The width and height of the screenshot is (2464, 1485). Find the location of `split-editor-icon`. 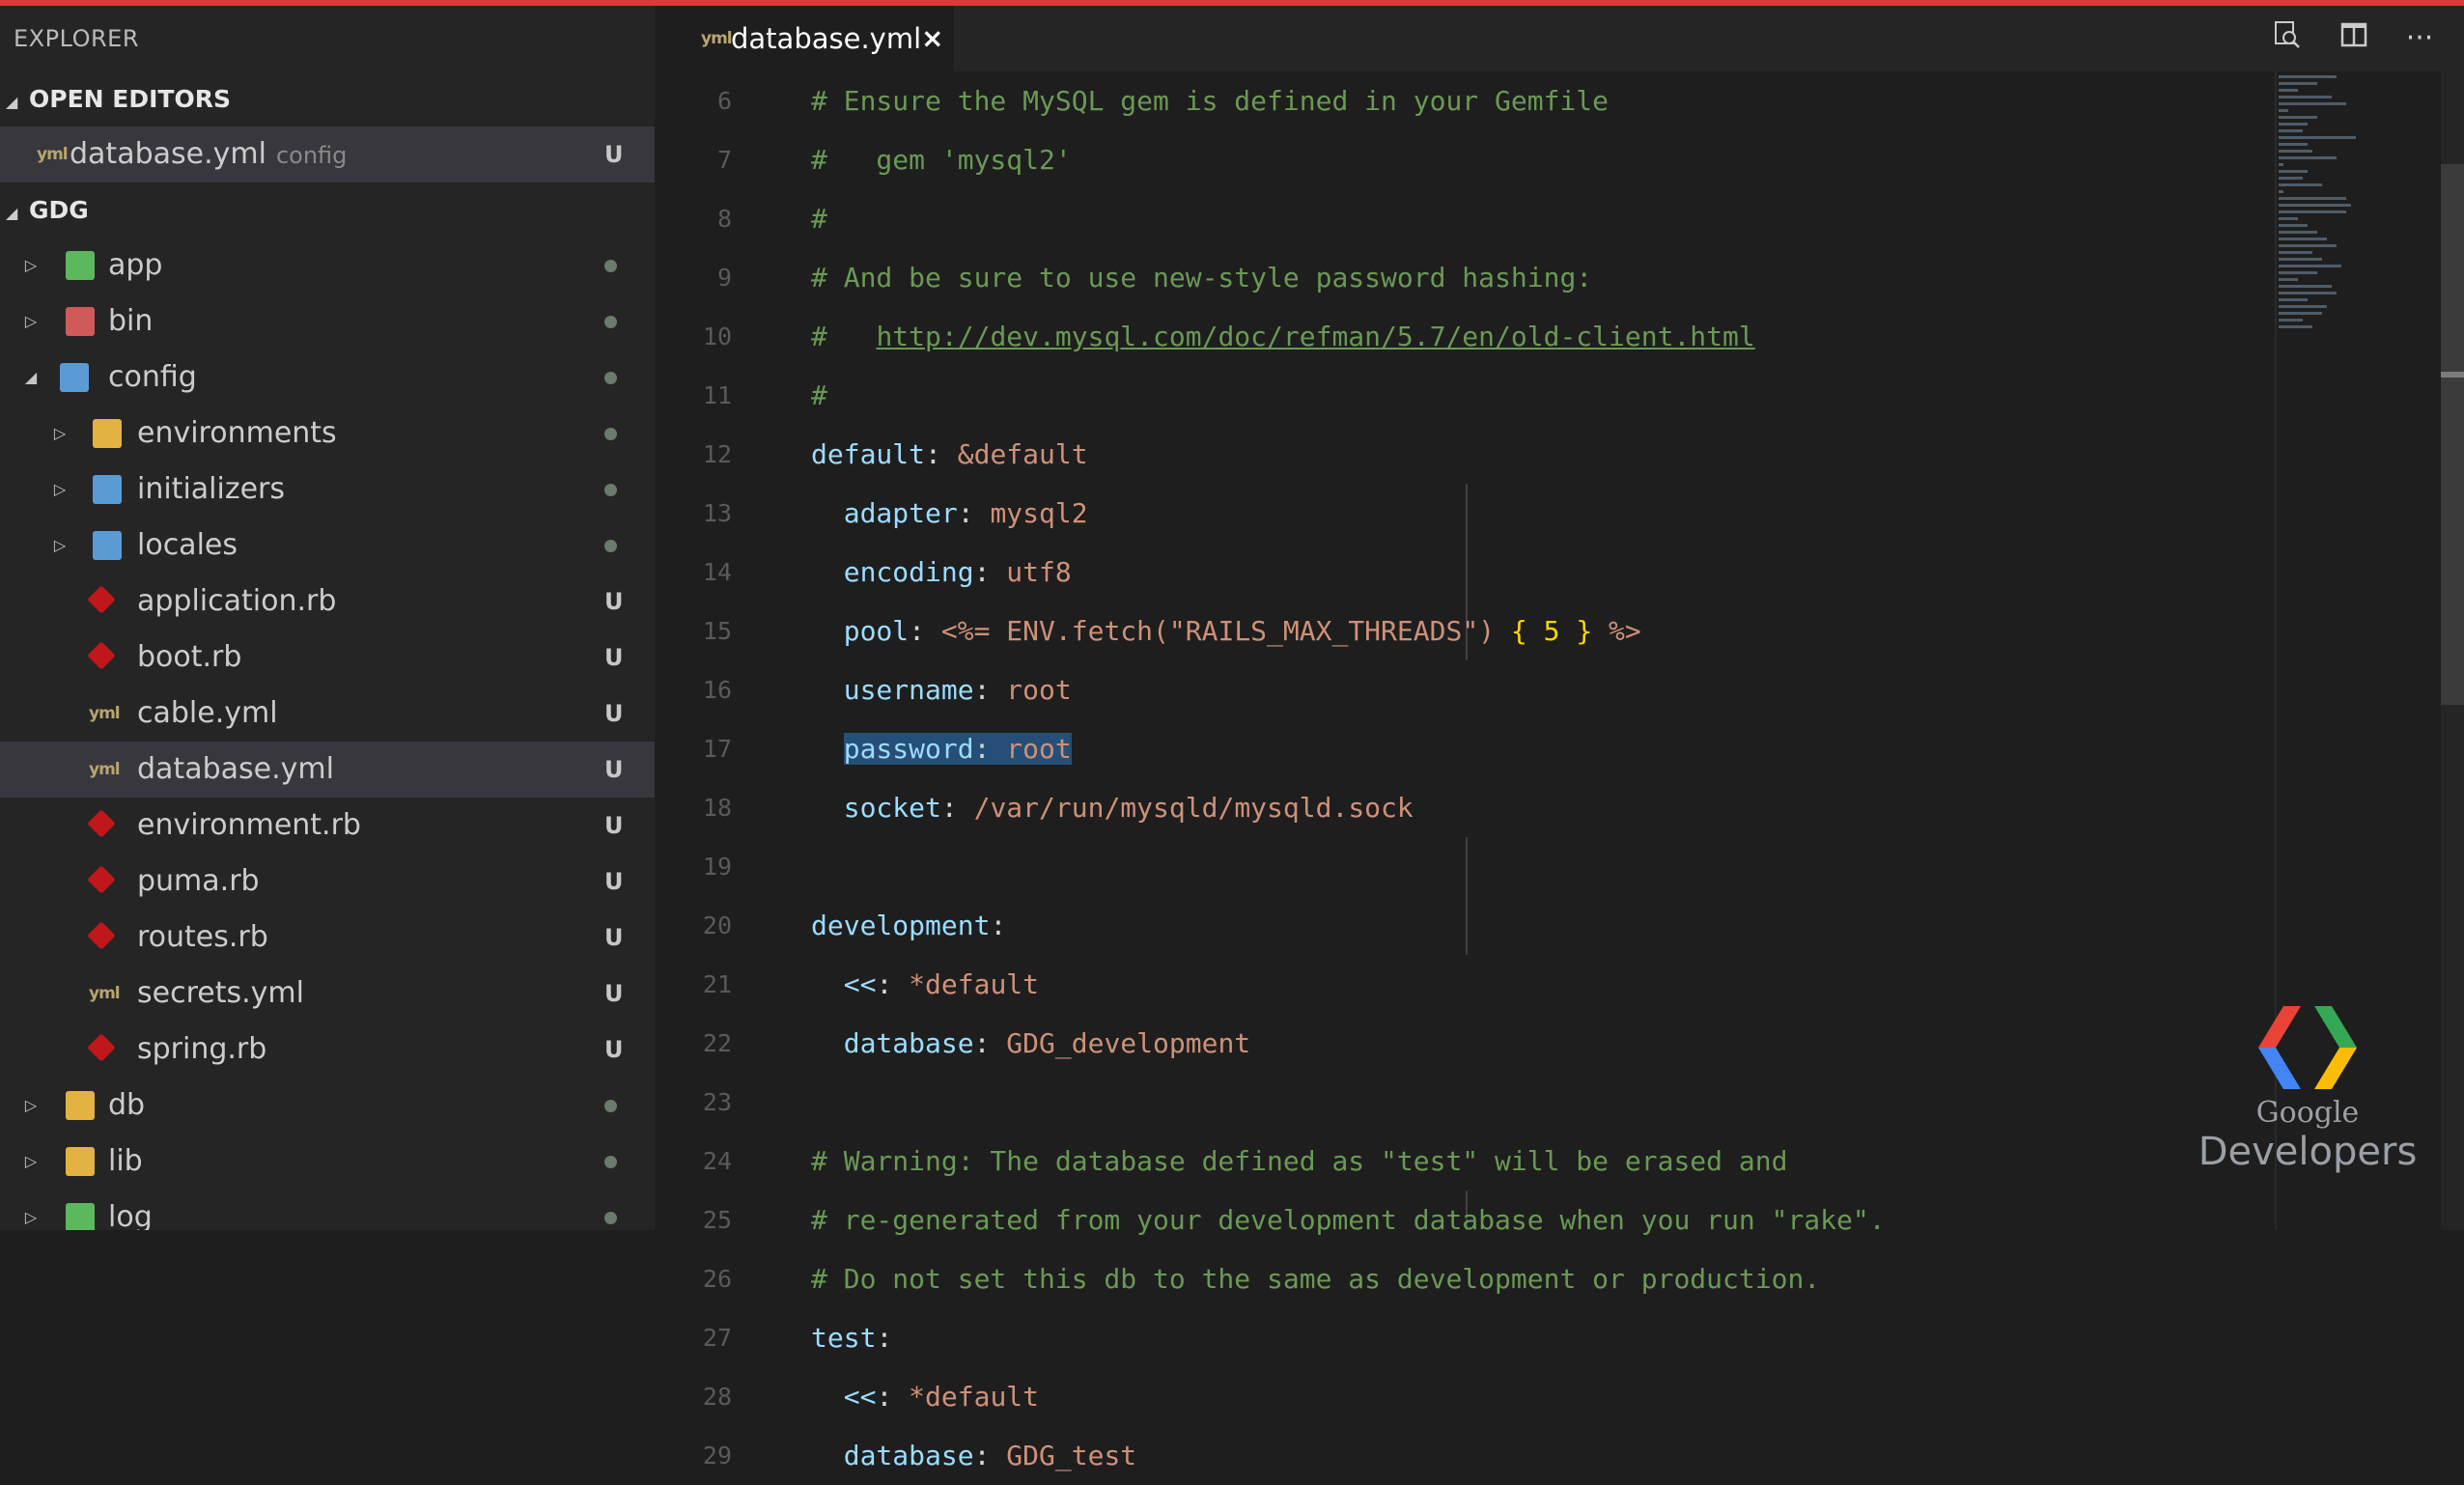

split-editor-icon is located at coordinates (2354, 39).